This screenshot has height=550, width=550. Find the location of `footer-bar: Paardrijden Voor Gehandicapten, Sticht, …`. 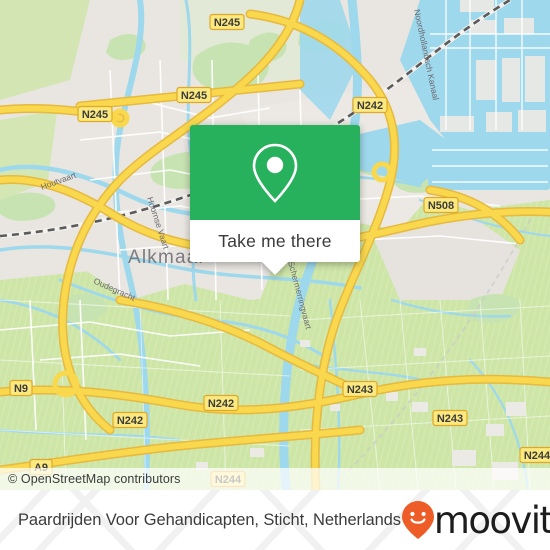

footer-bar: Paardrijden Voor Gehandicapten, Sticht, … is located at coordinates (275, 520).